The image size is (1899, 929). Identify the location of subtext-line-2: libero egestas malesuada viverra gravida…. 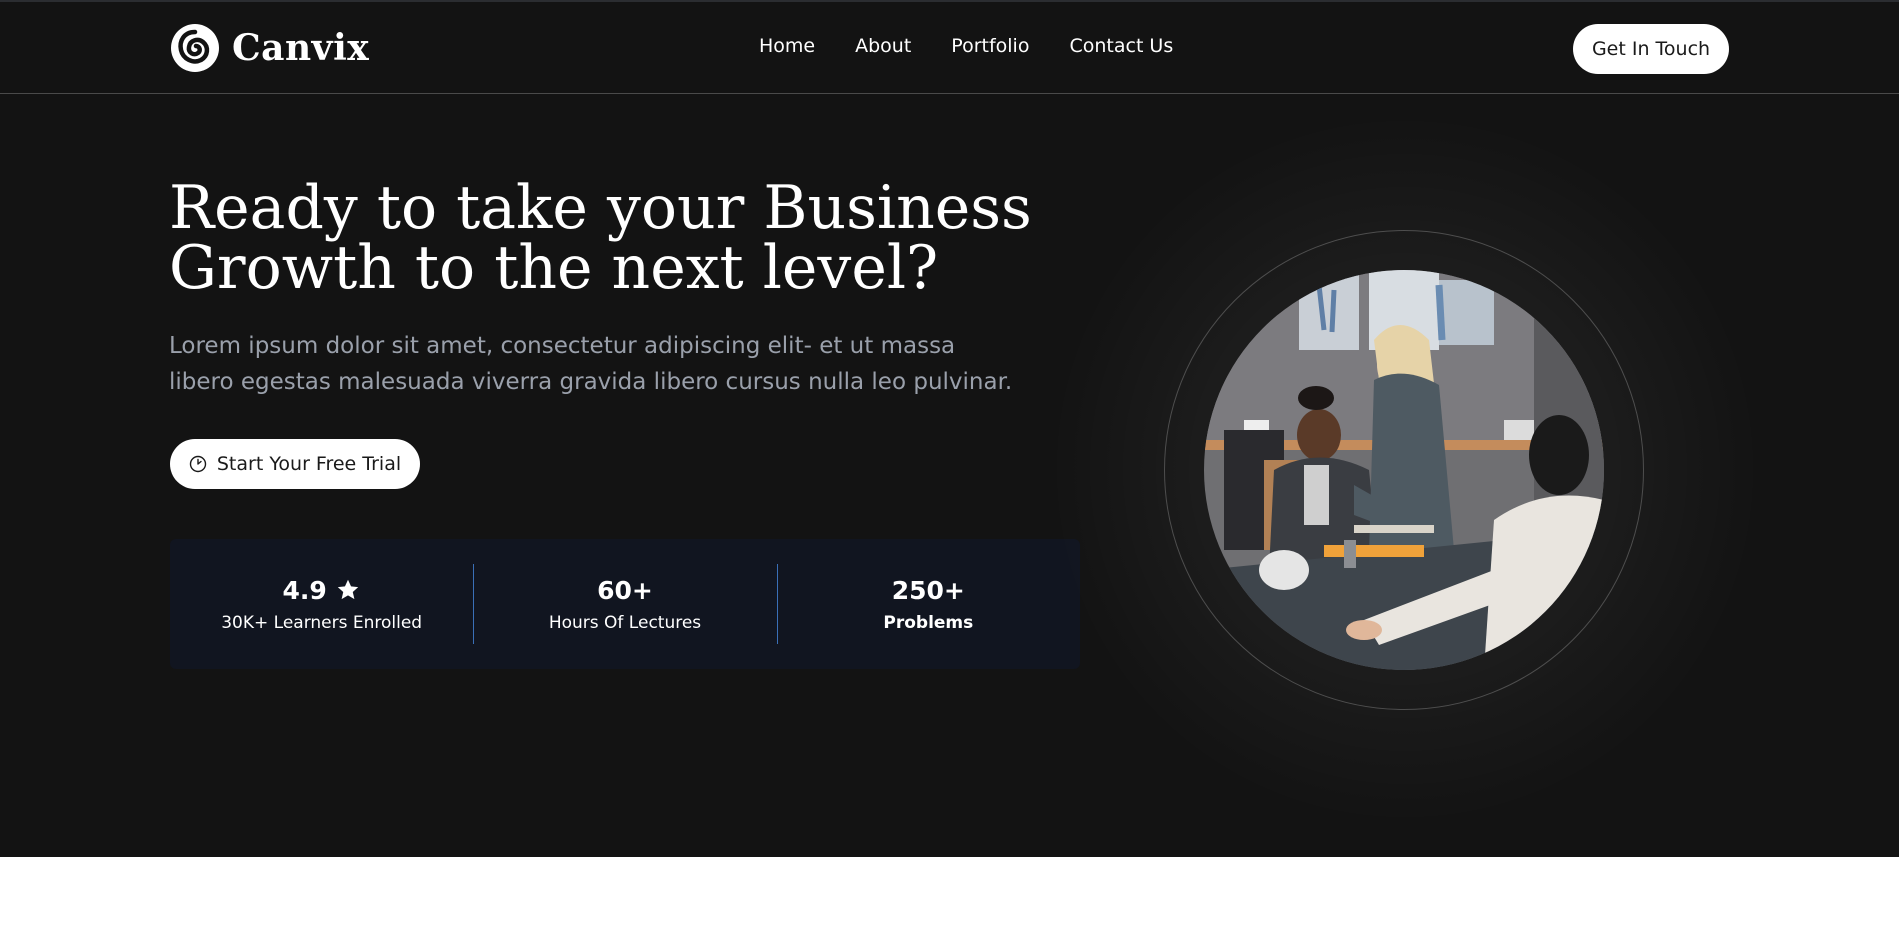
(591, 382).